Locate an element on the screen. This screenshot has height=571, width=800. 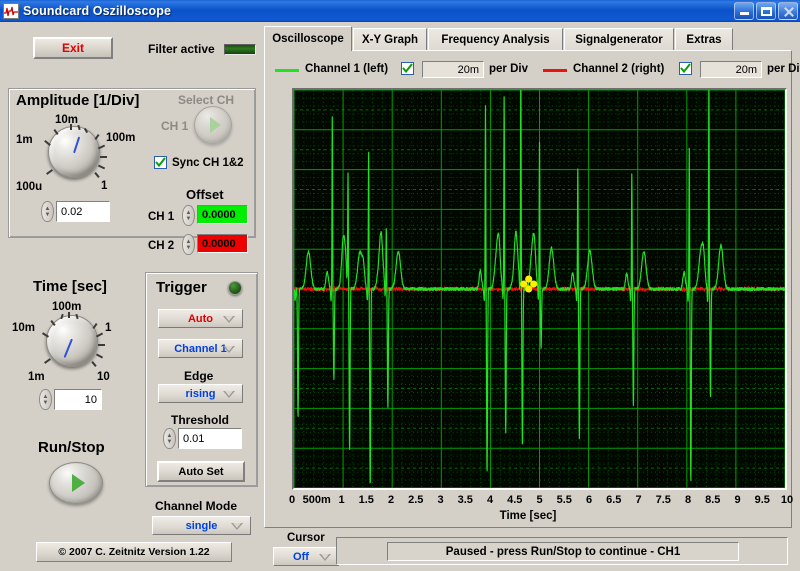
x-tick-label: 500m is located at coordinates (316, 500).